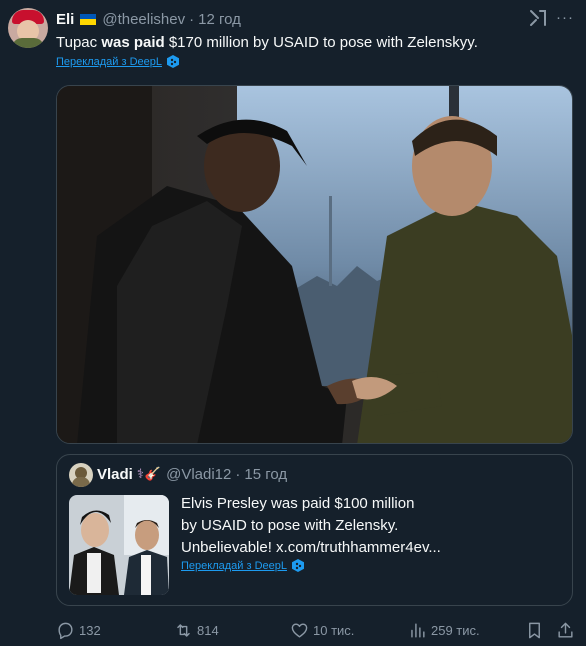 This screenshot has height=646, width=586. What do you see at coordinates (418, 630) in the screenshot?
I see `views-icon` at bounding box center [418, 630].